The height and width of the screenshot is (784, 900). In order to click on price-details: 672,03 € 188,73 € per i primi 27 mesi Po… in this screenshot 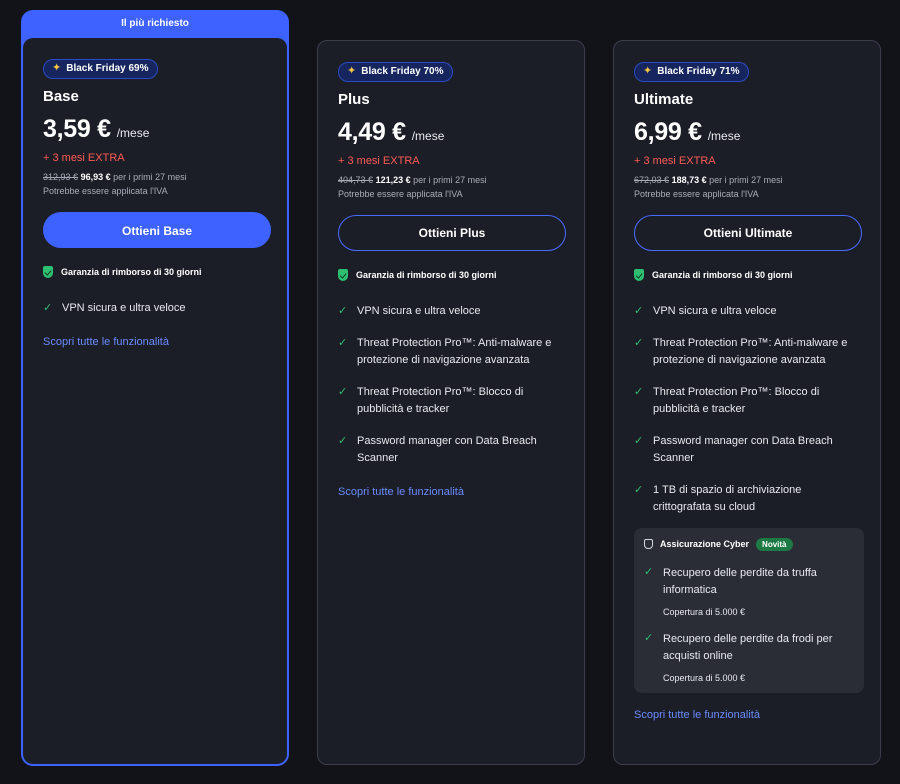, I will do `click(748, 187)`.